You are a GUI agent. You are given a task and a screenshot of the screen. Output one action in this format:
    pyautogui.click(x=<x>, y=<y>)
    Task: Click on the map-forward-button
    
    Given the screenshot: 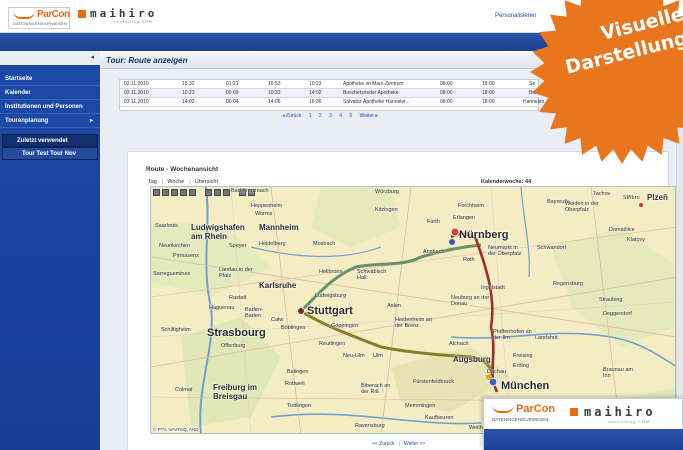 What is the action you would take?
    pyautogui.click(x=192, y=192)
    